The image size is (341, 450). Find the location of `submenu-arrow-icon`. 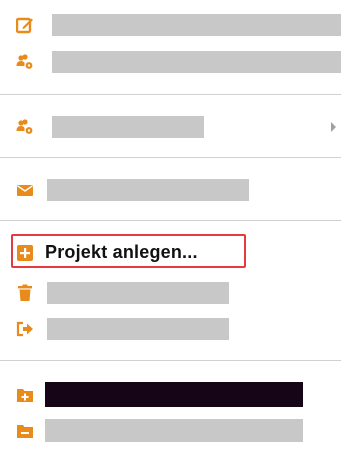

submenu-arrow-icon is located at coordinates (333, 127).